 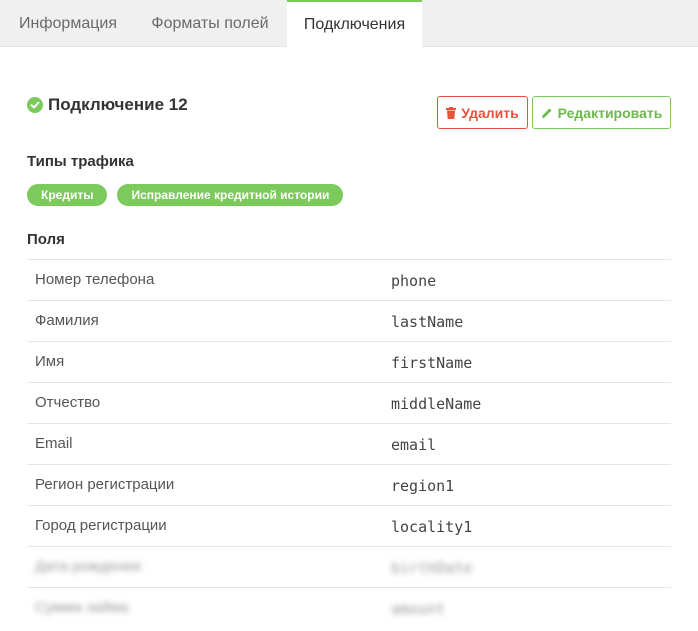 I want to click on traffic-badge: Кредиты, so click(x=67, y=195).